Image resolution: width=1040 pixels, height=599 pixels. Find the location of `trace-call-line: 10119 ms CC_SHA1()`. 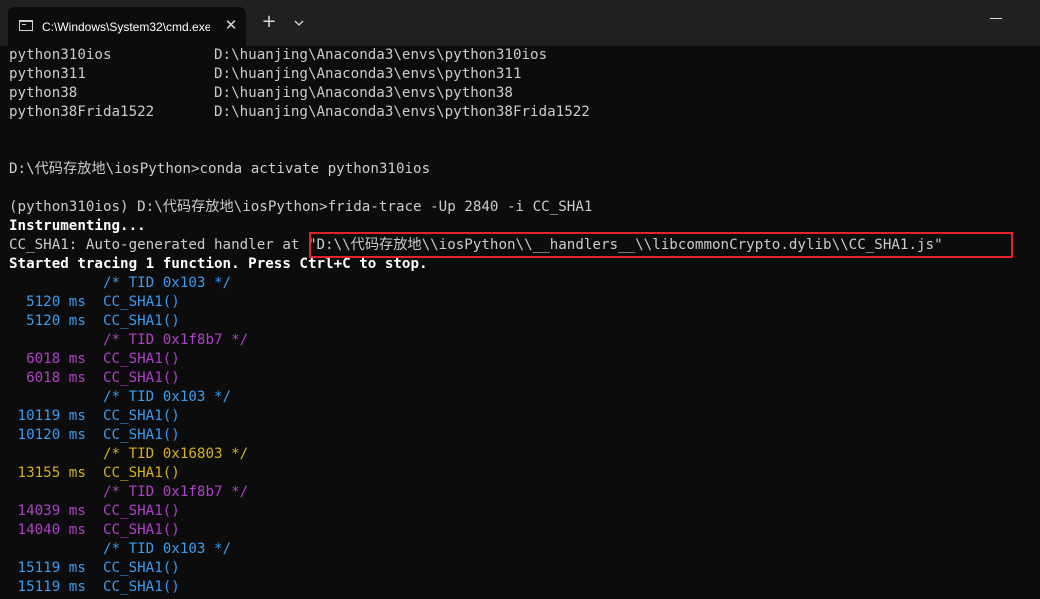

trace-call-line: 10119 ms CC_SHA1() is located at coordinates (94, 416).